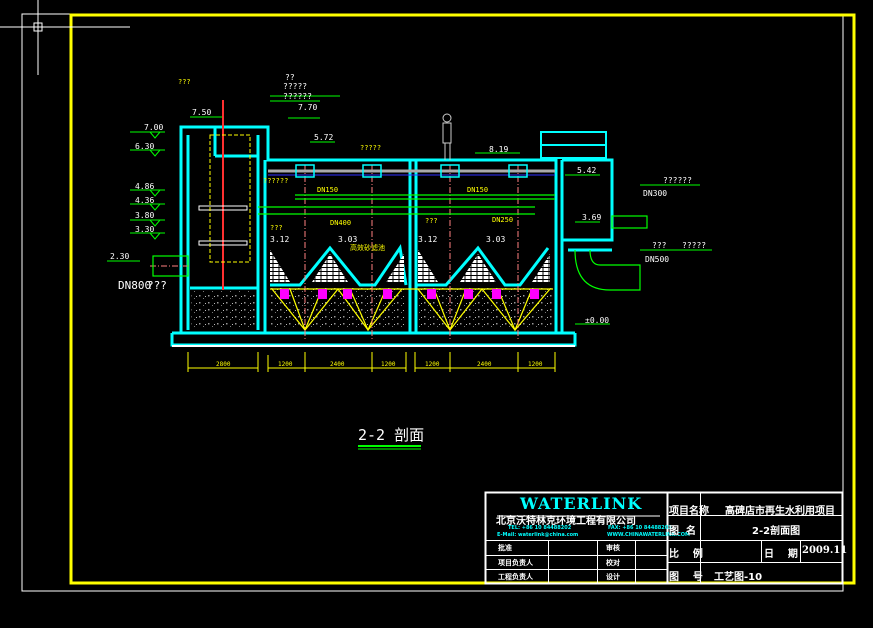 The width and height of the screenshot is (873, 628). What do you see at coordinates (498, 149) in the screenshot?
I see `elev-label: 8.19` at bounding box center [498, 149].